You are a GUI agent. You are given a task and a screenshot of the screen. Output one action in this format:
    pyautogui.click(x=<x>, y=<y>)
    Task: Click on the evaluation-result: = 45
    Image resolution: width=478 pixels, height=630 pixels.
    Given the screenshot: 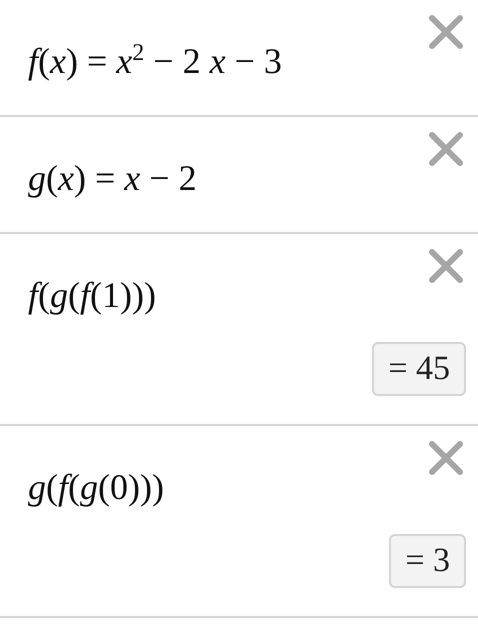 What is the action you would take?
    pyautogui.click(x=419, y=369)
    